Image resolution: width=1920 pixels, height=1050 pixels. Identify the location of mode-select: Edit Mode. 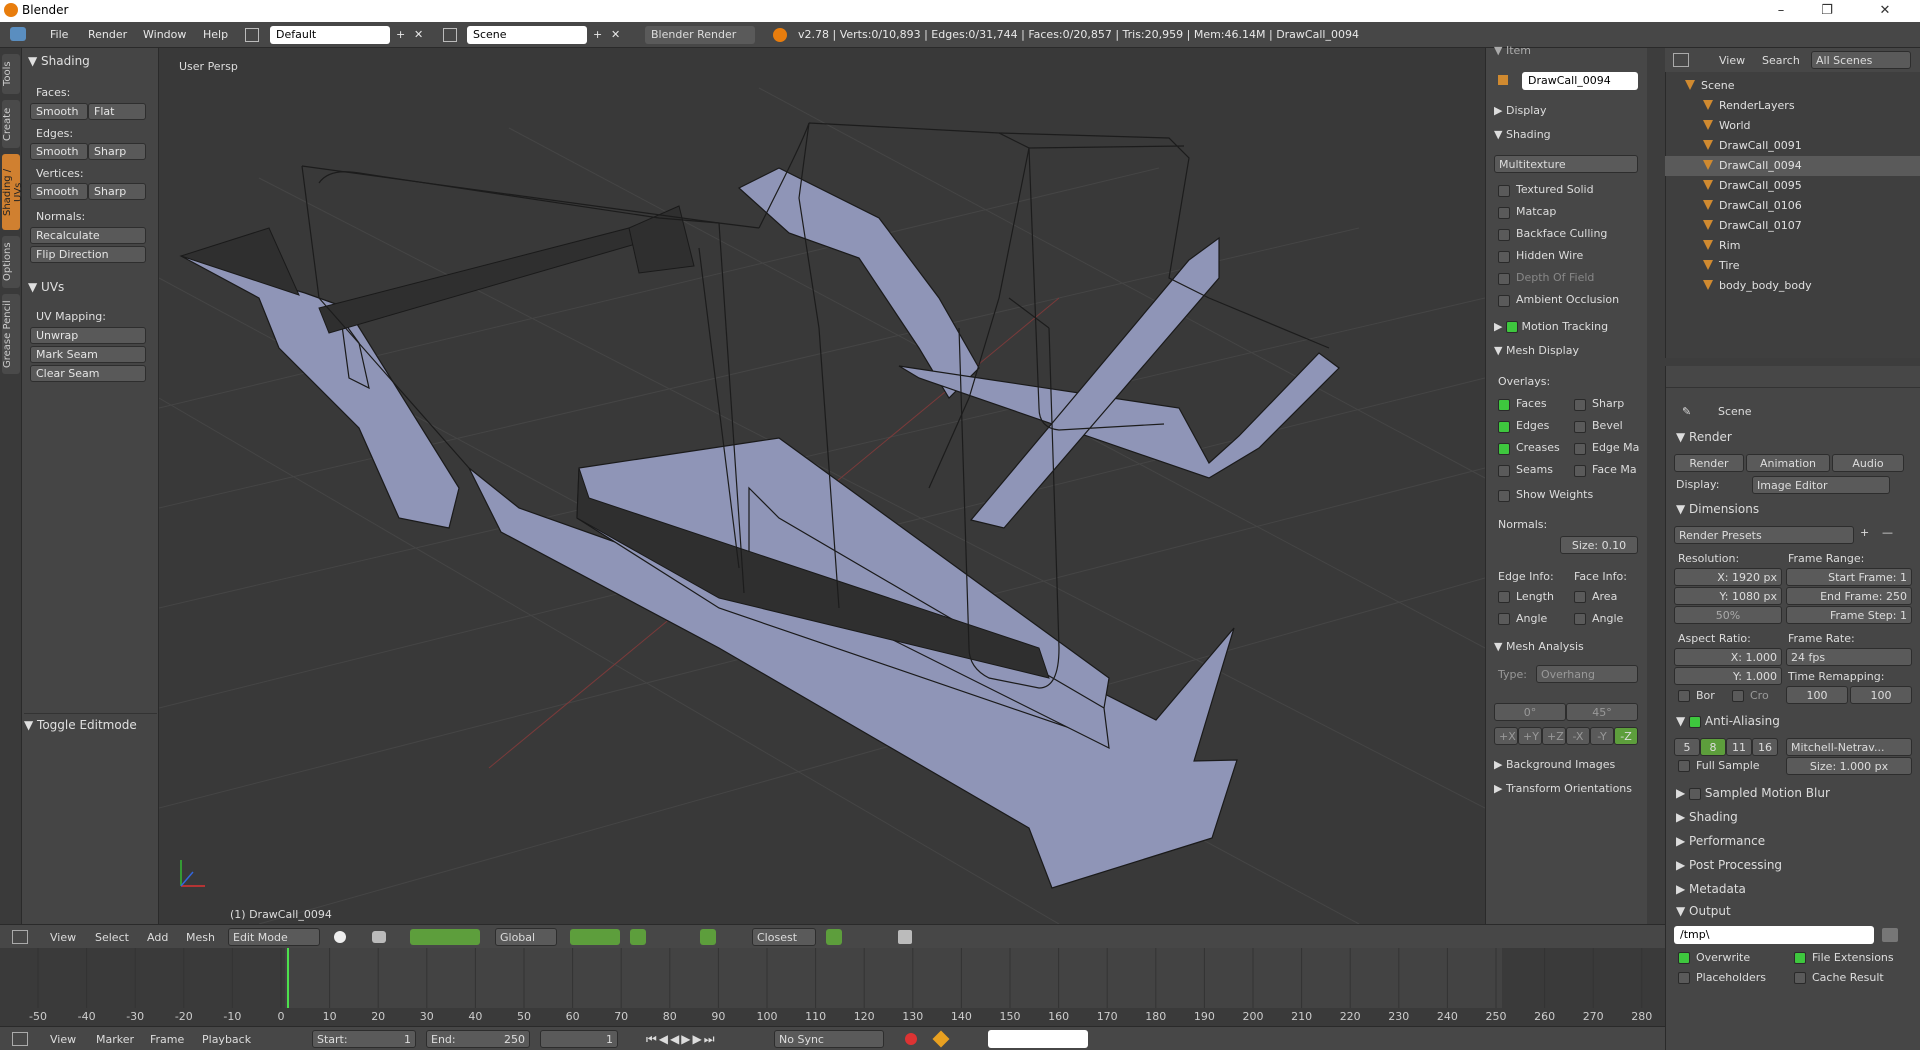
(274, 937).